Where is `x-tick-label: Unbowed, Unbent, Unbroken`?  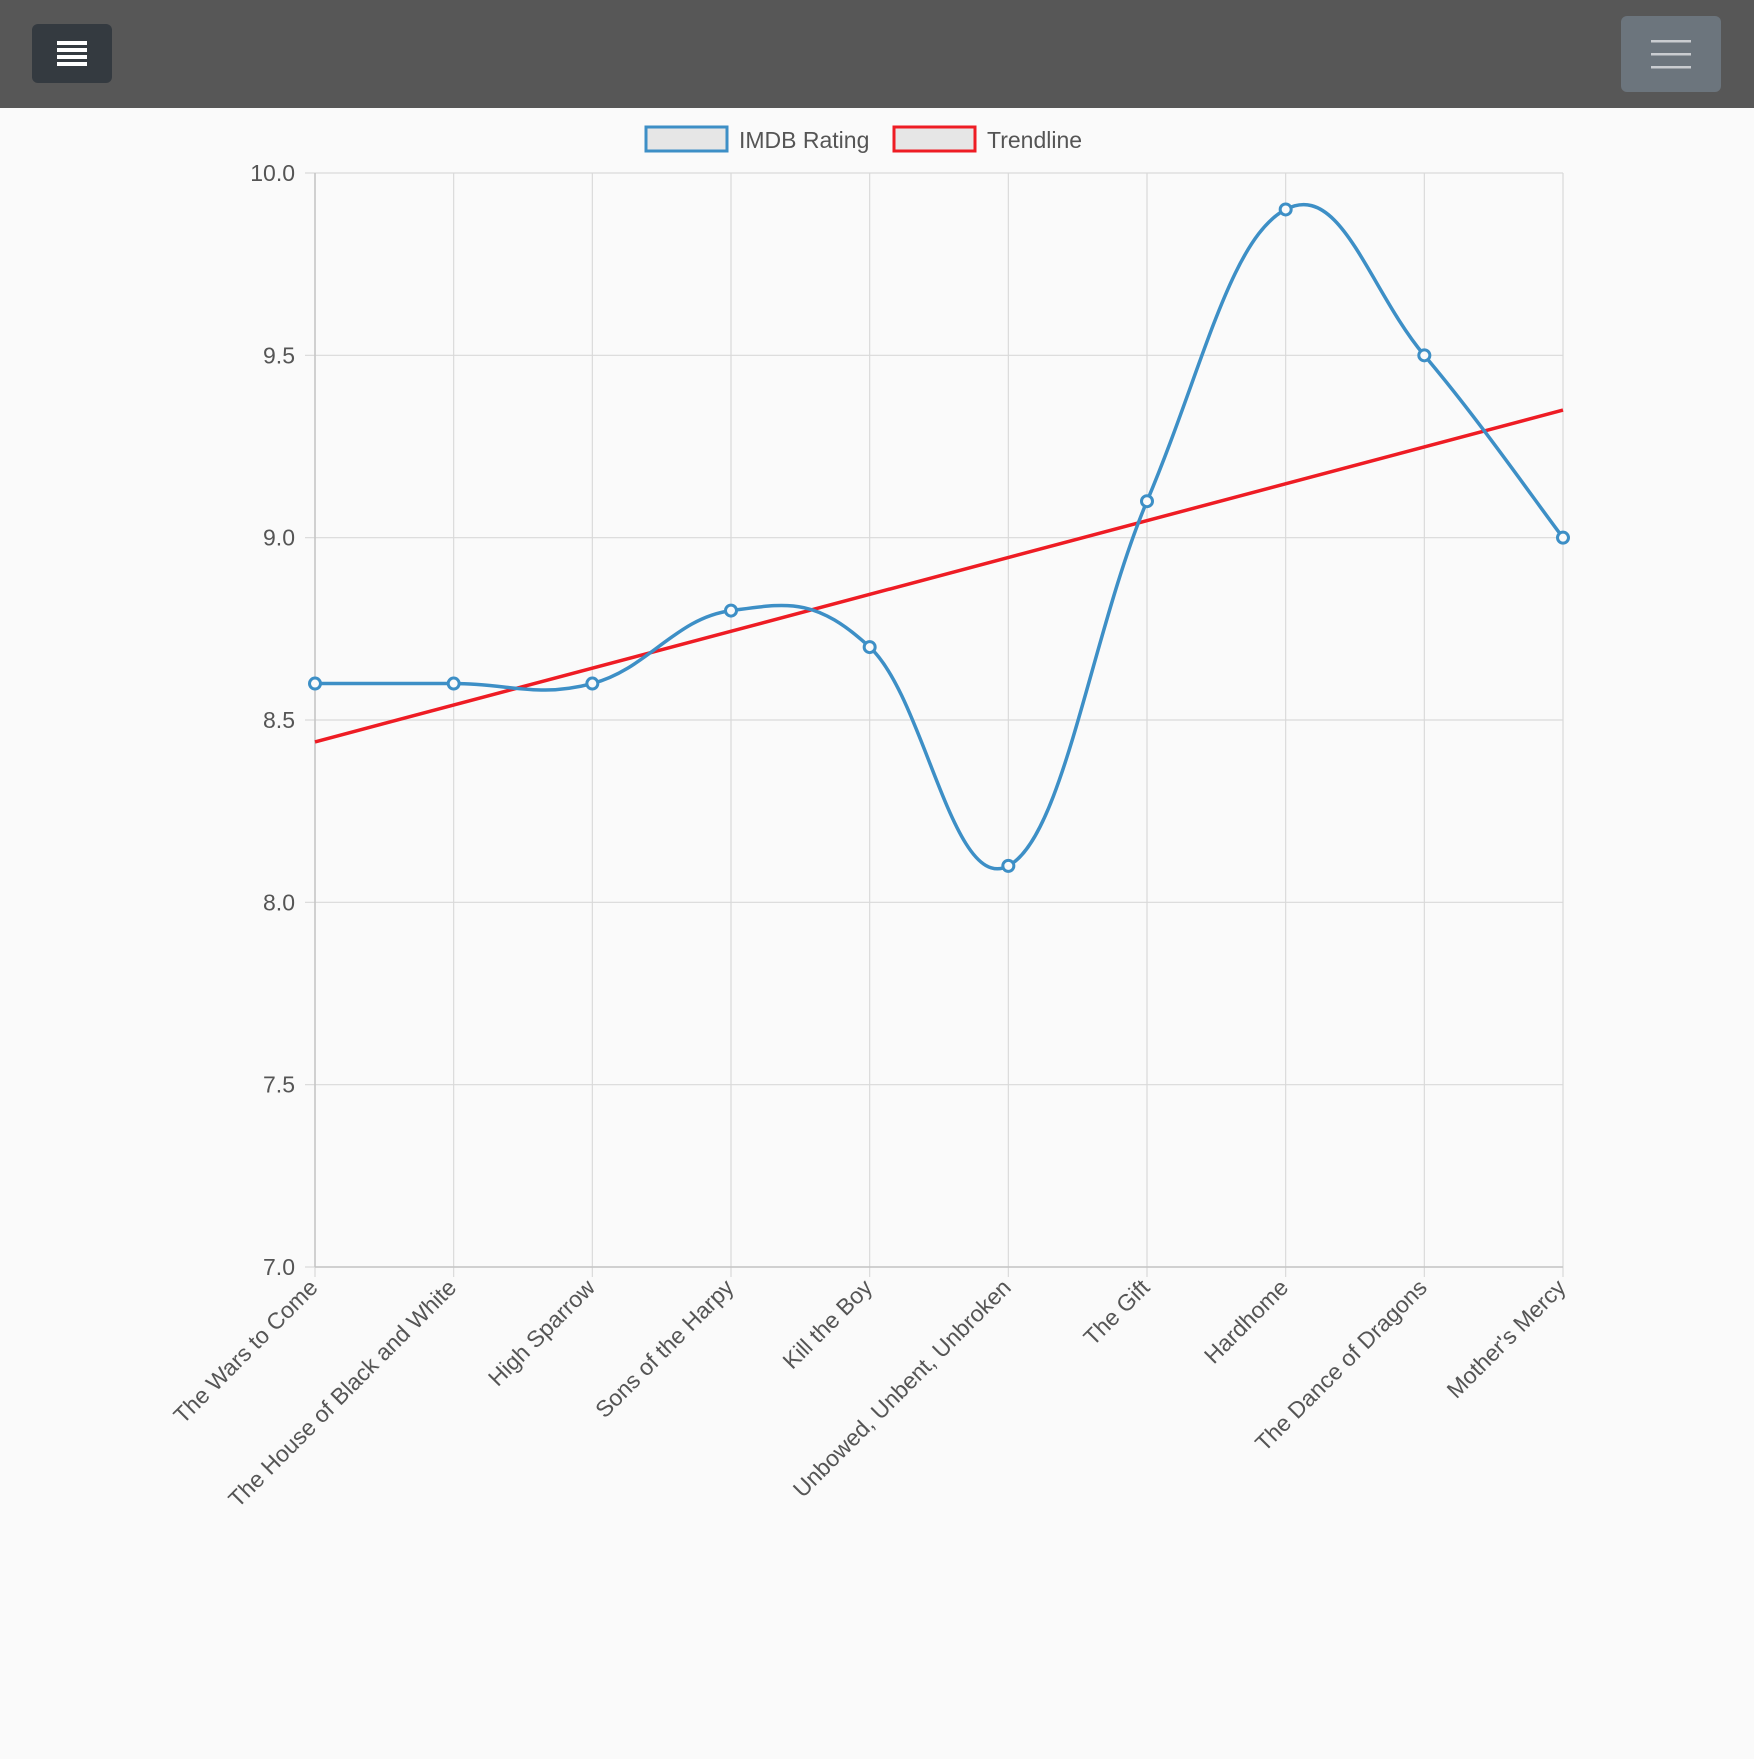
x-tick-label: Unbowed, Unbent, Unbroken is located at coordinates (902, 1388).